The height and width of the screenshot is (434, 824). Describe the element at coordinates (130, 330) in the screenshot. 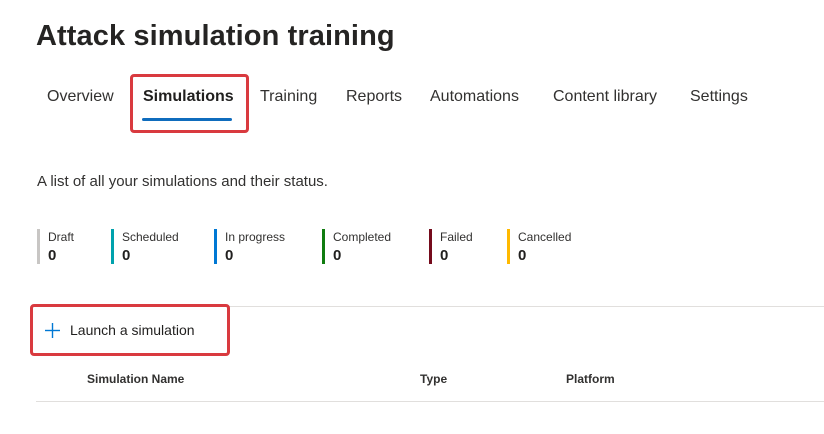

I see `annotation-highlight-launch` at that location.